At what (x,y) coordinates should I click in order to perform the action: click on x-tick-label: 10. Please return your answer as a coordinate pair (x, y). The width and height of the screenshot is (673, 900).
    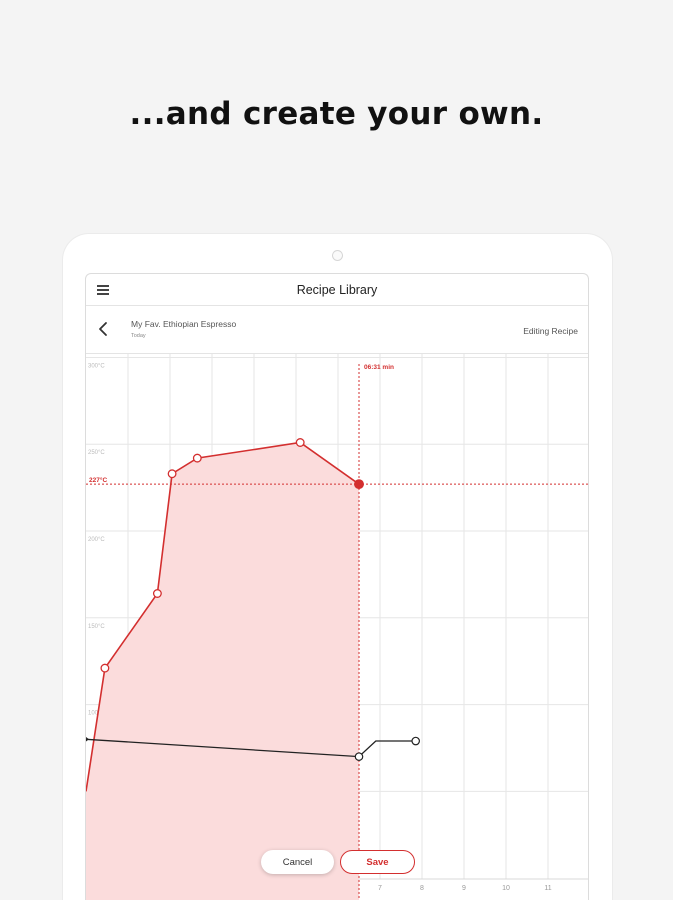
    Looking at the image, I should click on (506, 888).